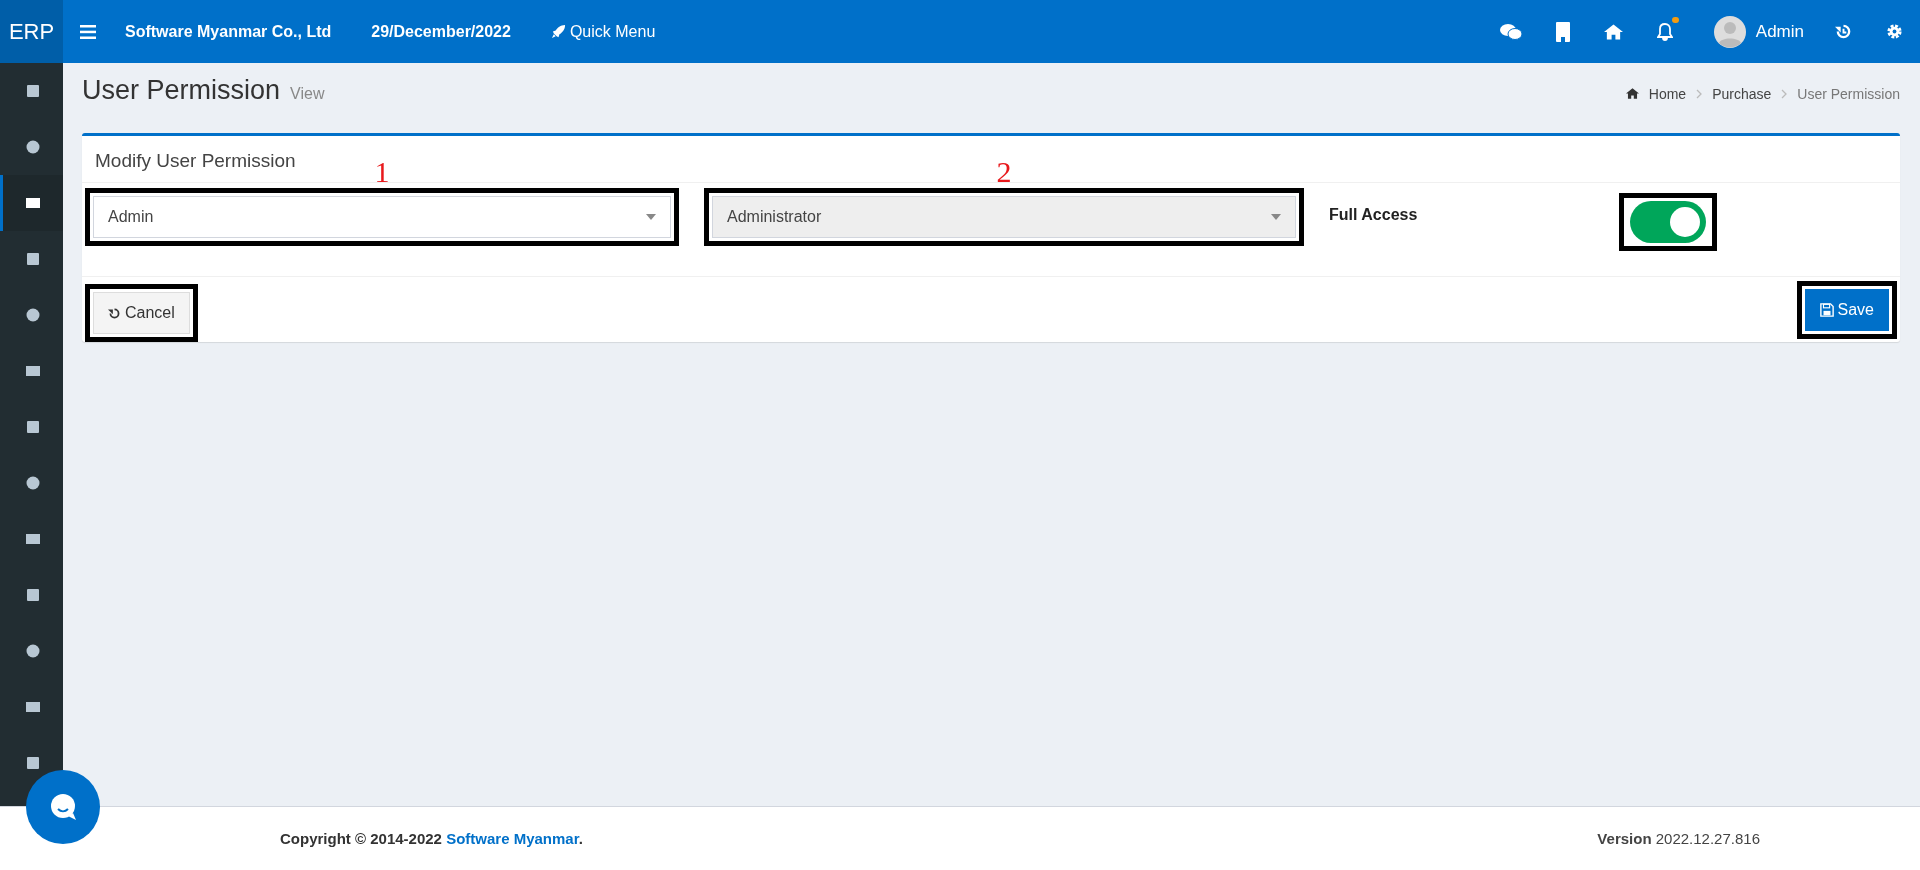 This screenshot has width=1920, height=870. I want to click on date-text: 29/December/2022, so click(441, 31).